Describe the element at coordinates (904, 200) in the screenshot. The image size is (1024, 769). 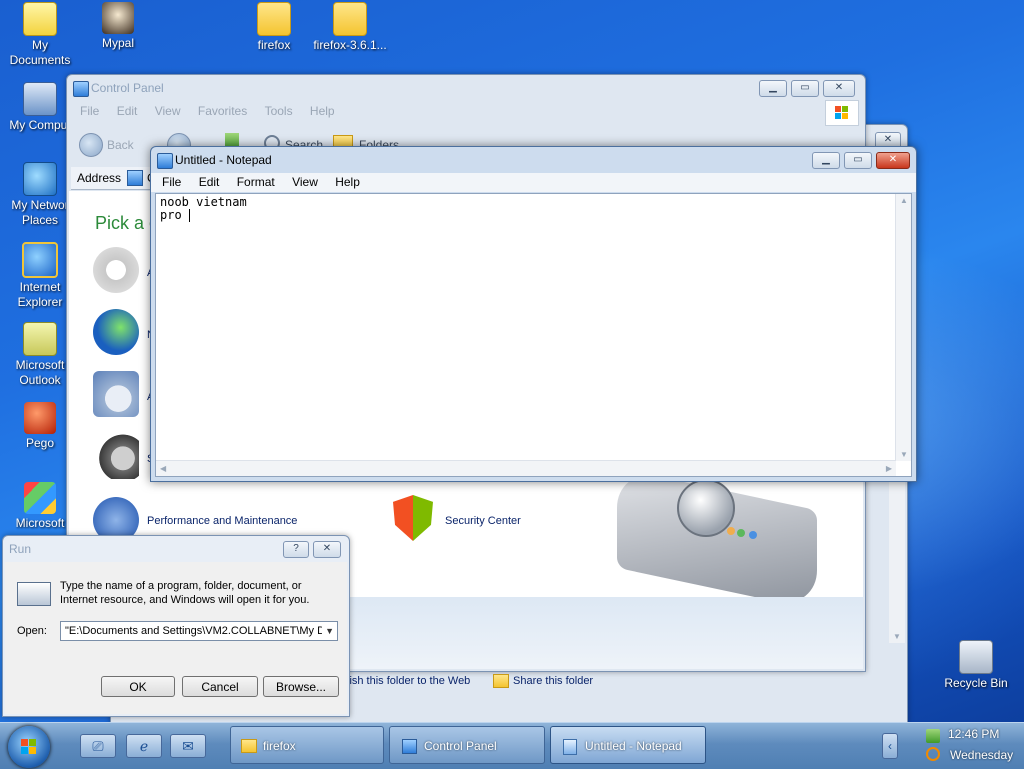
I see `scroll-up-arrow-icon: ▲` at that location.